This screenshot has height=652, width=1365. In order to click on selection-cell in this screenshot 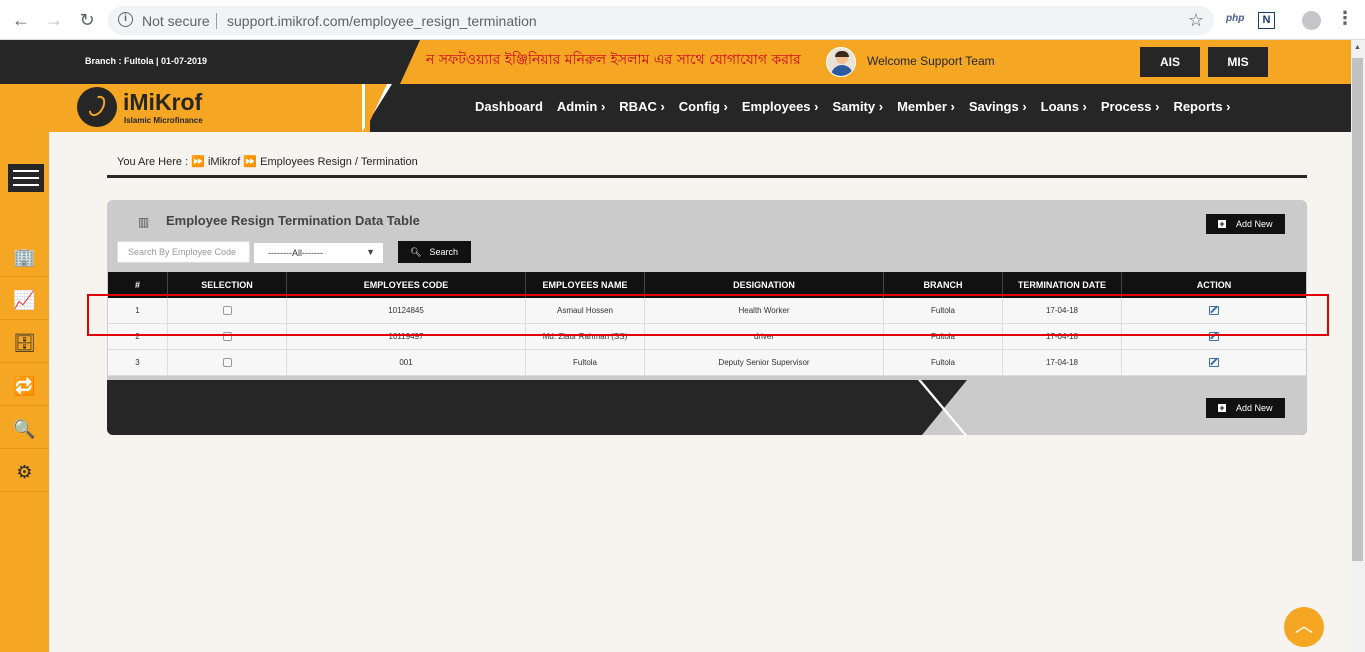, I will do `click(227, 362)`.